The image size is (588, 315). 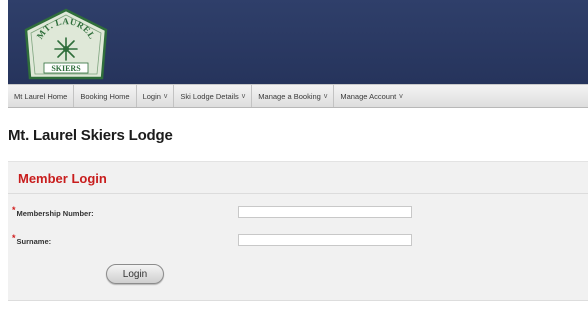 I want to click on lodge-logo: MT. LAUREL SKIERS, so click(x=66, y=45).